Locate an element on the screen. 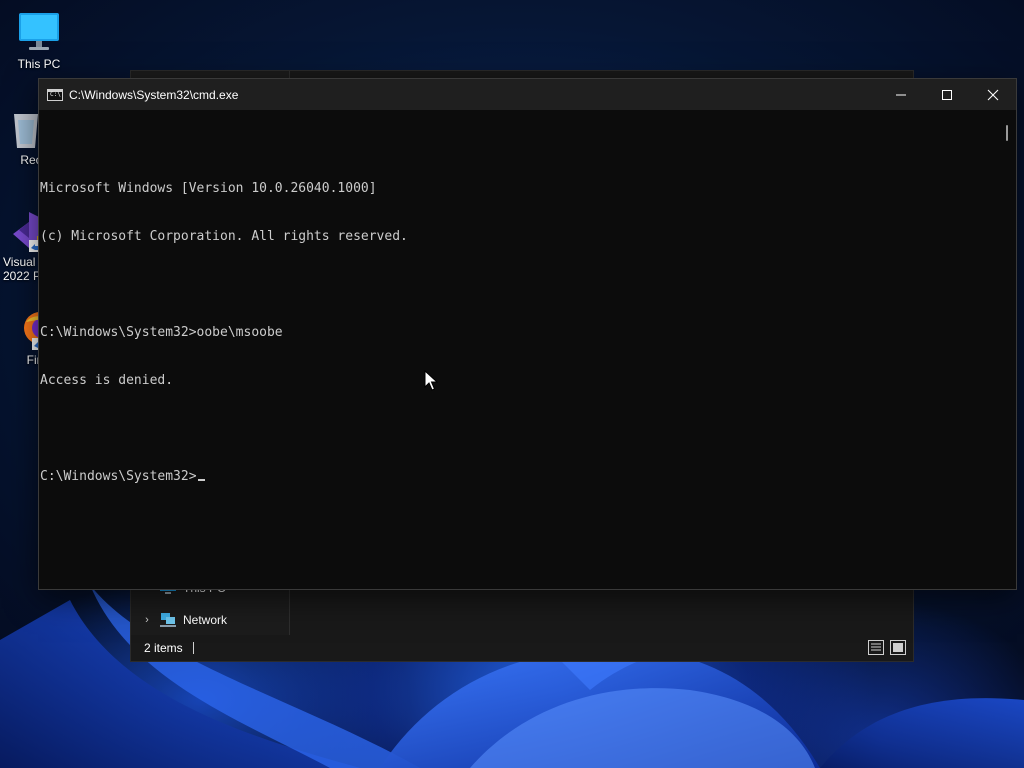 The image size is (1024, 768). nav-item-label: Network is located at coordinates (205, 620).